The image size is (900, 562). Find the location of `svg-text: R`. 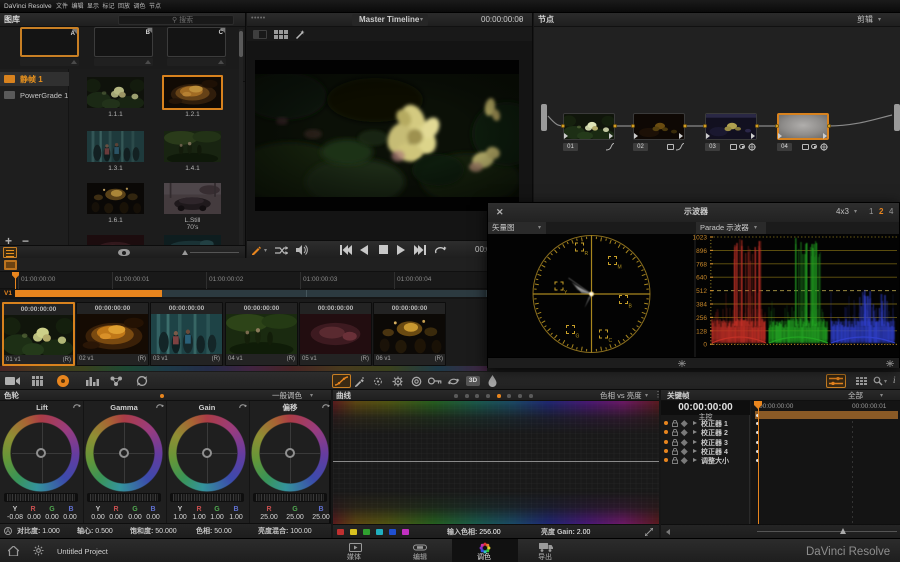

svg-text: R is located at coordinates (587, 254).